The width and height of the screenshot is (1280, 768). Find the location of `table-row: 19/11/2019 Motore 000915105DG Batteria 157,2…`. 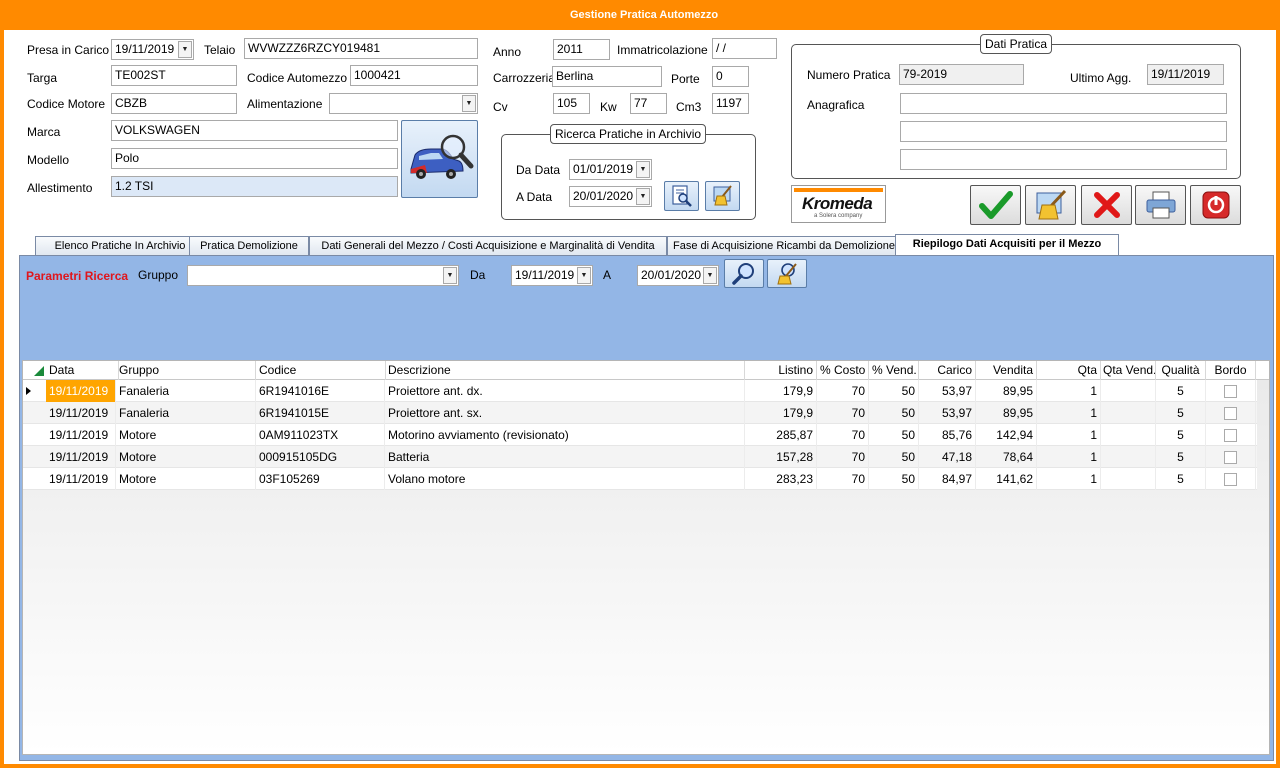

table-row: 19/11/2019 Motore 000915105DG Batteria 157,2… is located at coordinates (640, 457).